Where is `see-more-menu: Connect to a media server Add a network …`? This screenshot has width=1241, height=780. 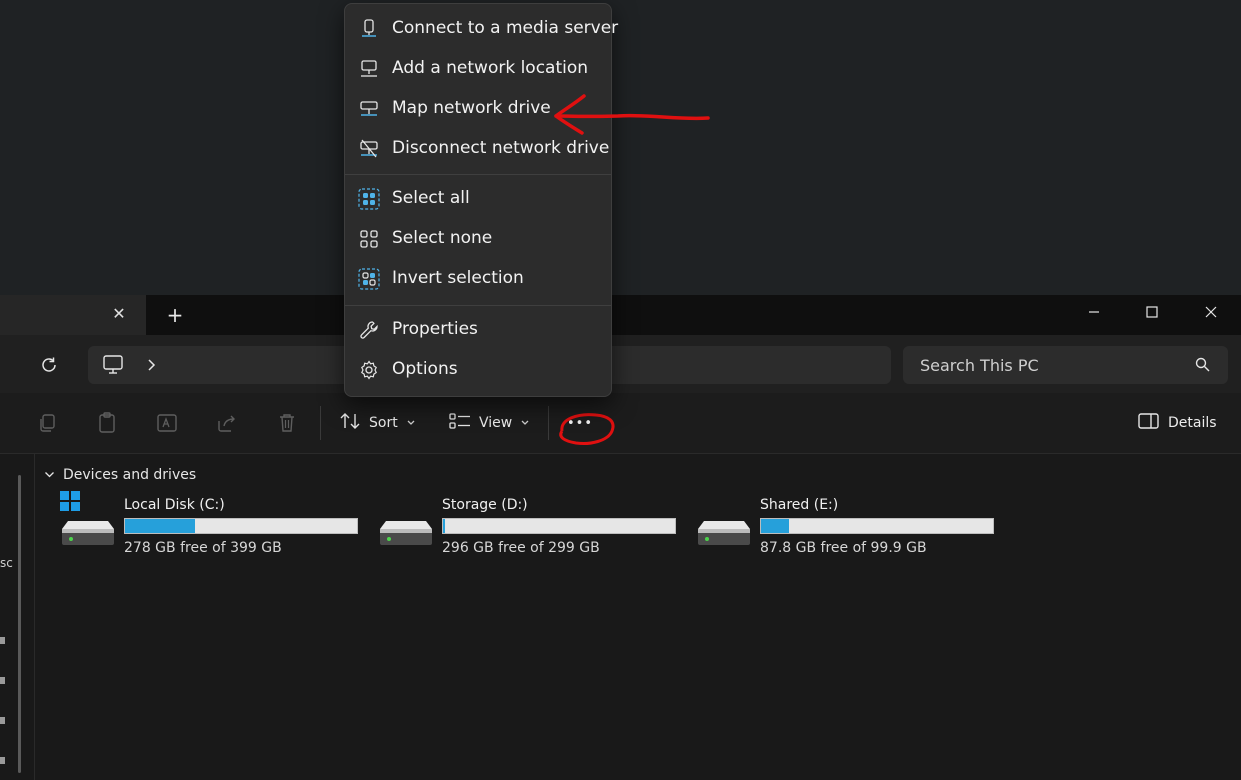
see-more-menu: Connect to a media server Add a network … is located at coordinates (481, 200).